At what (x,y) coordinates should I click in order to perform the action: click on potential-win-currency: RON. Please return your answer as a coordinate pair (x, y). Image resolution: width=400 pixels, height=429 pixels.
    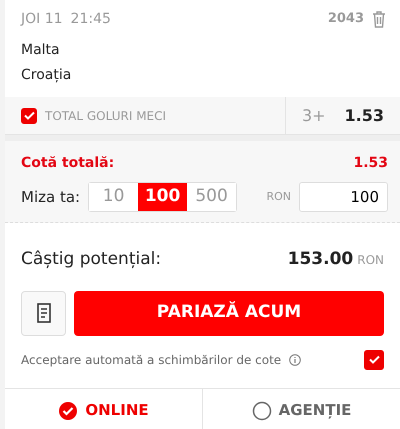
    Looking at the image, I should click on (370, 260).